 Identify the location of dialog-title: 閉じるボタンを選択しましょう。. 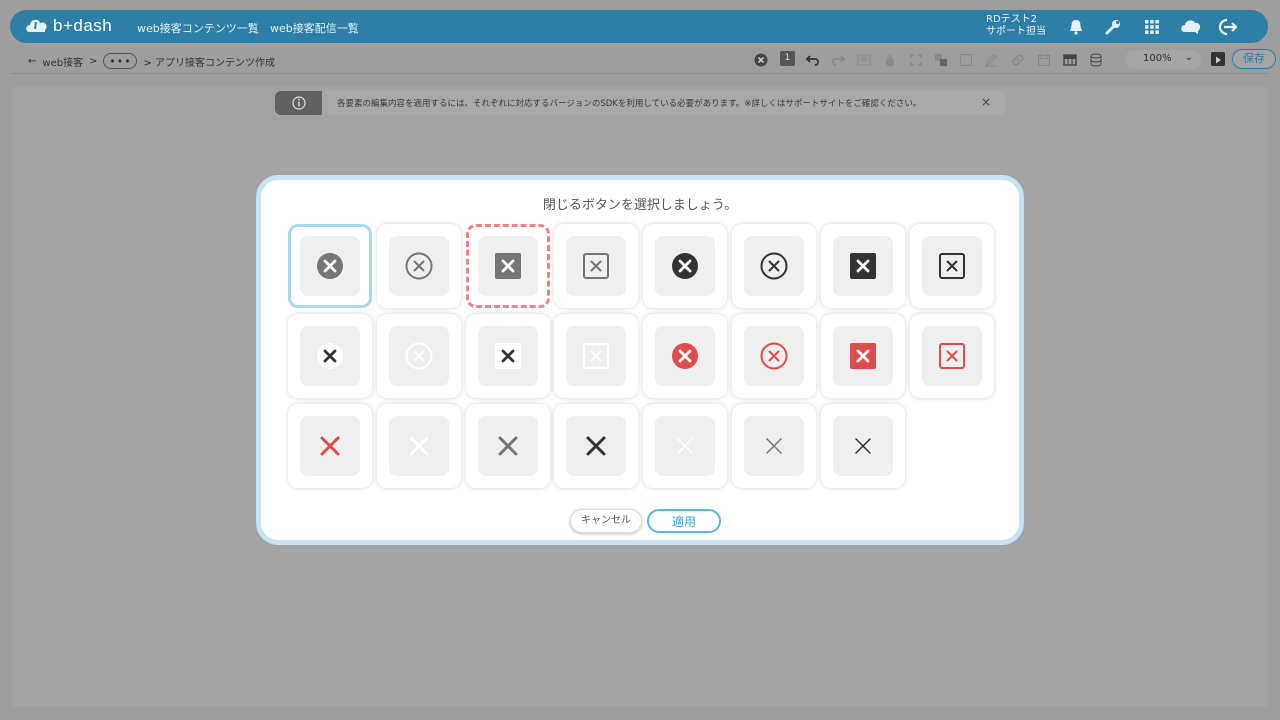
(640, 205).